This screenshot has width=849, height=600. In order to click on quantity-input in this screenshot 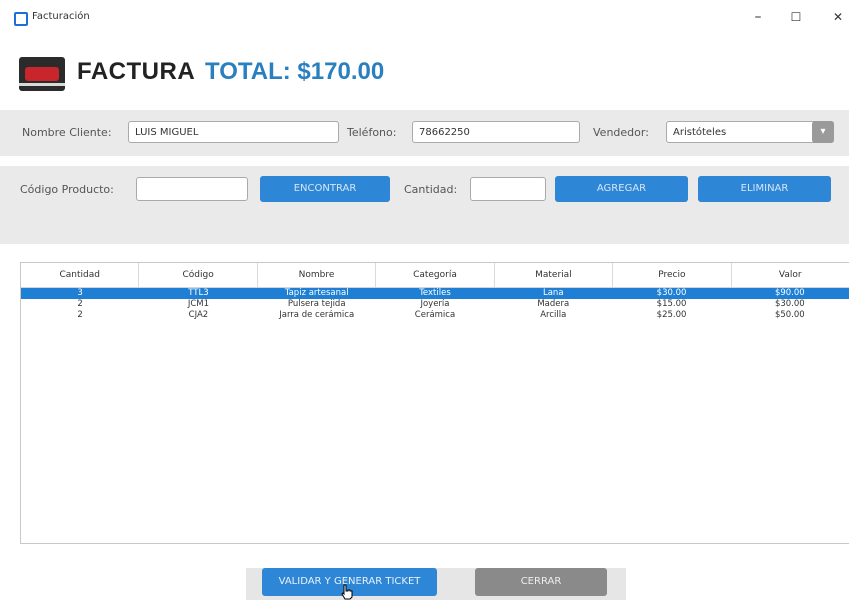, I will do `click(508, 189)`.